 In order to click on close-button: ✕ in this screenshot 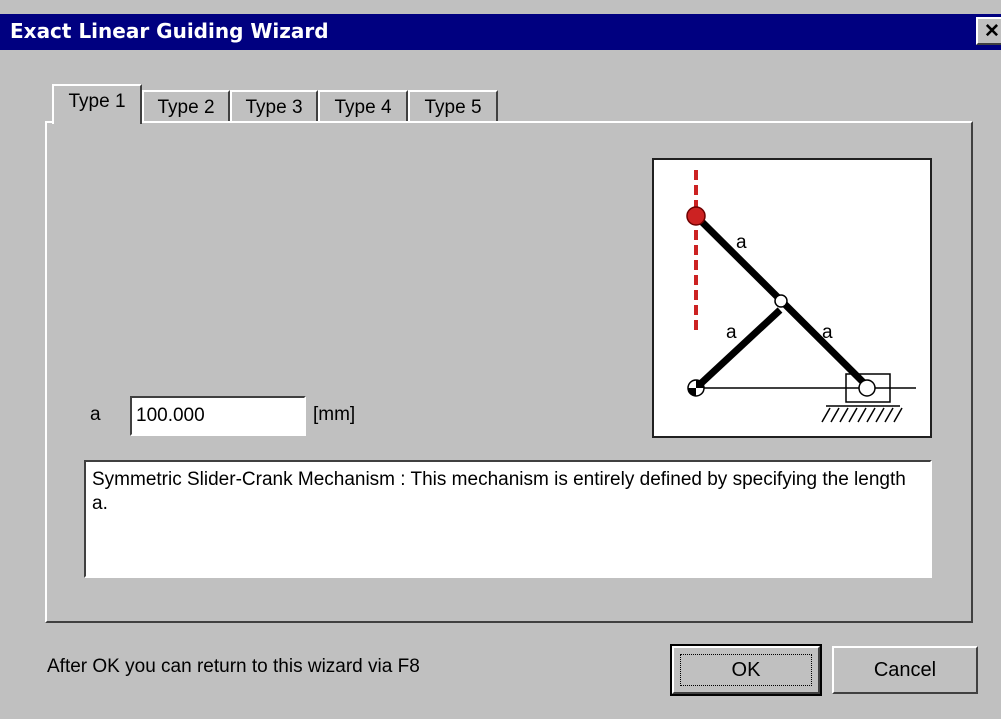, I will do `click(988, 31)`.